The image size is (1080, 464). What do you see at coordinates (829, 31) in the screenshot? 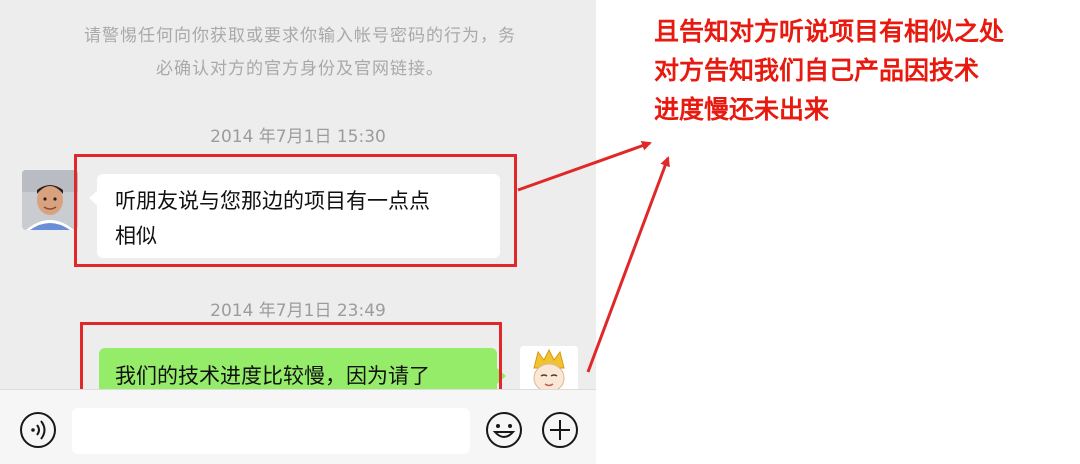
I see `annotation-line-1: 且告知对方听说项目有相似之处` at bounding box center [829, 31].